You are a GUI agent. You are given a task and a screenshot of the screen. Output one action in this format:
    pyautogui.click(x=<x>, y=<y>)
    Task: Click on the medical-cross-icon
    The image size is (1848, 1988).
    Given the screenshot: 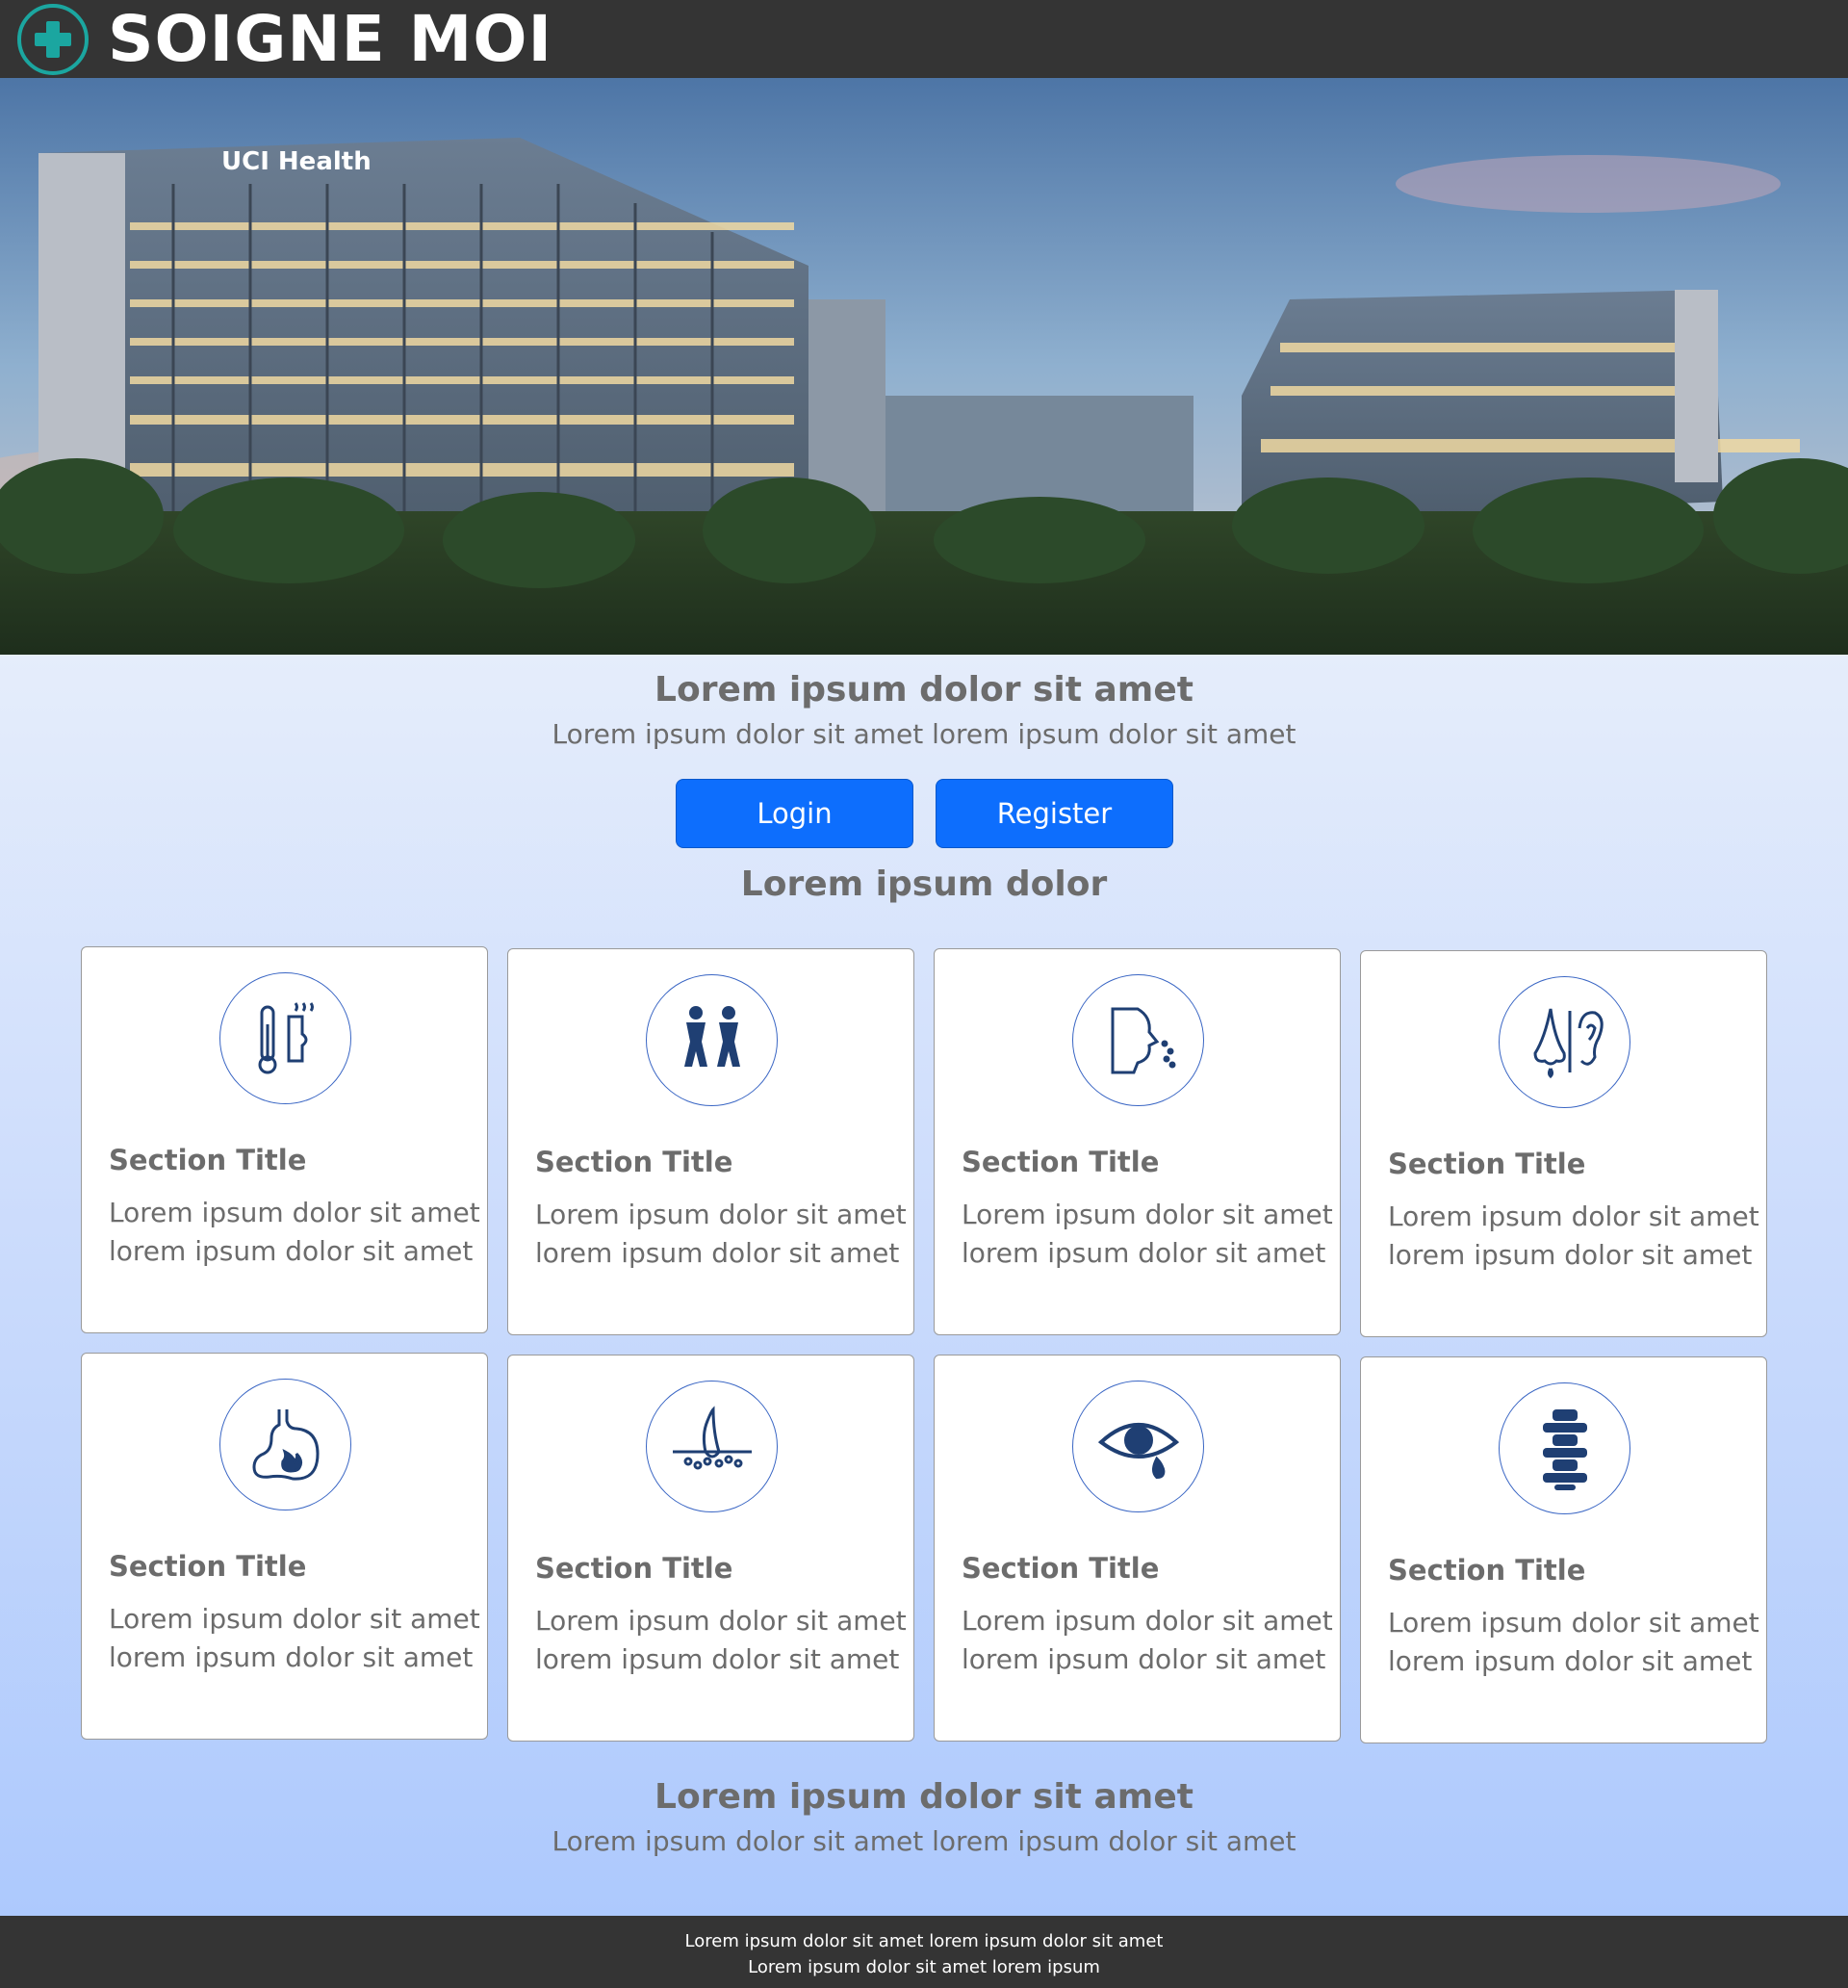 What is the action you would take?
    pyautogui.click(x=53, y=39)
    